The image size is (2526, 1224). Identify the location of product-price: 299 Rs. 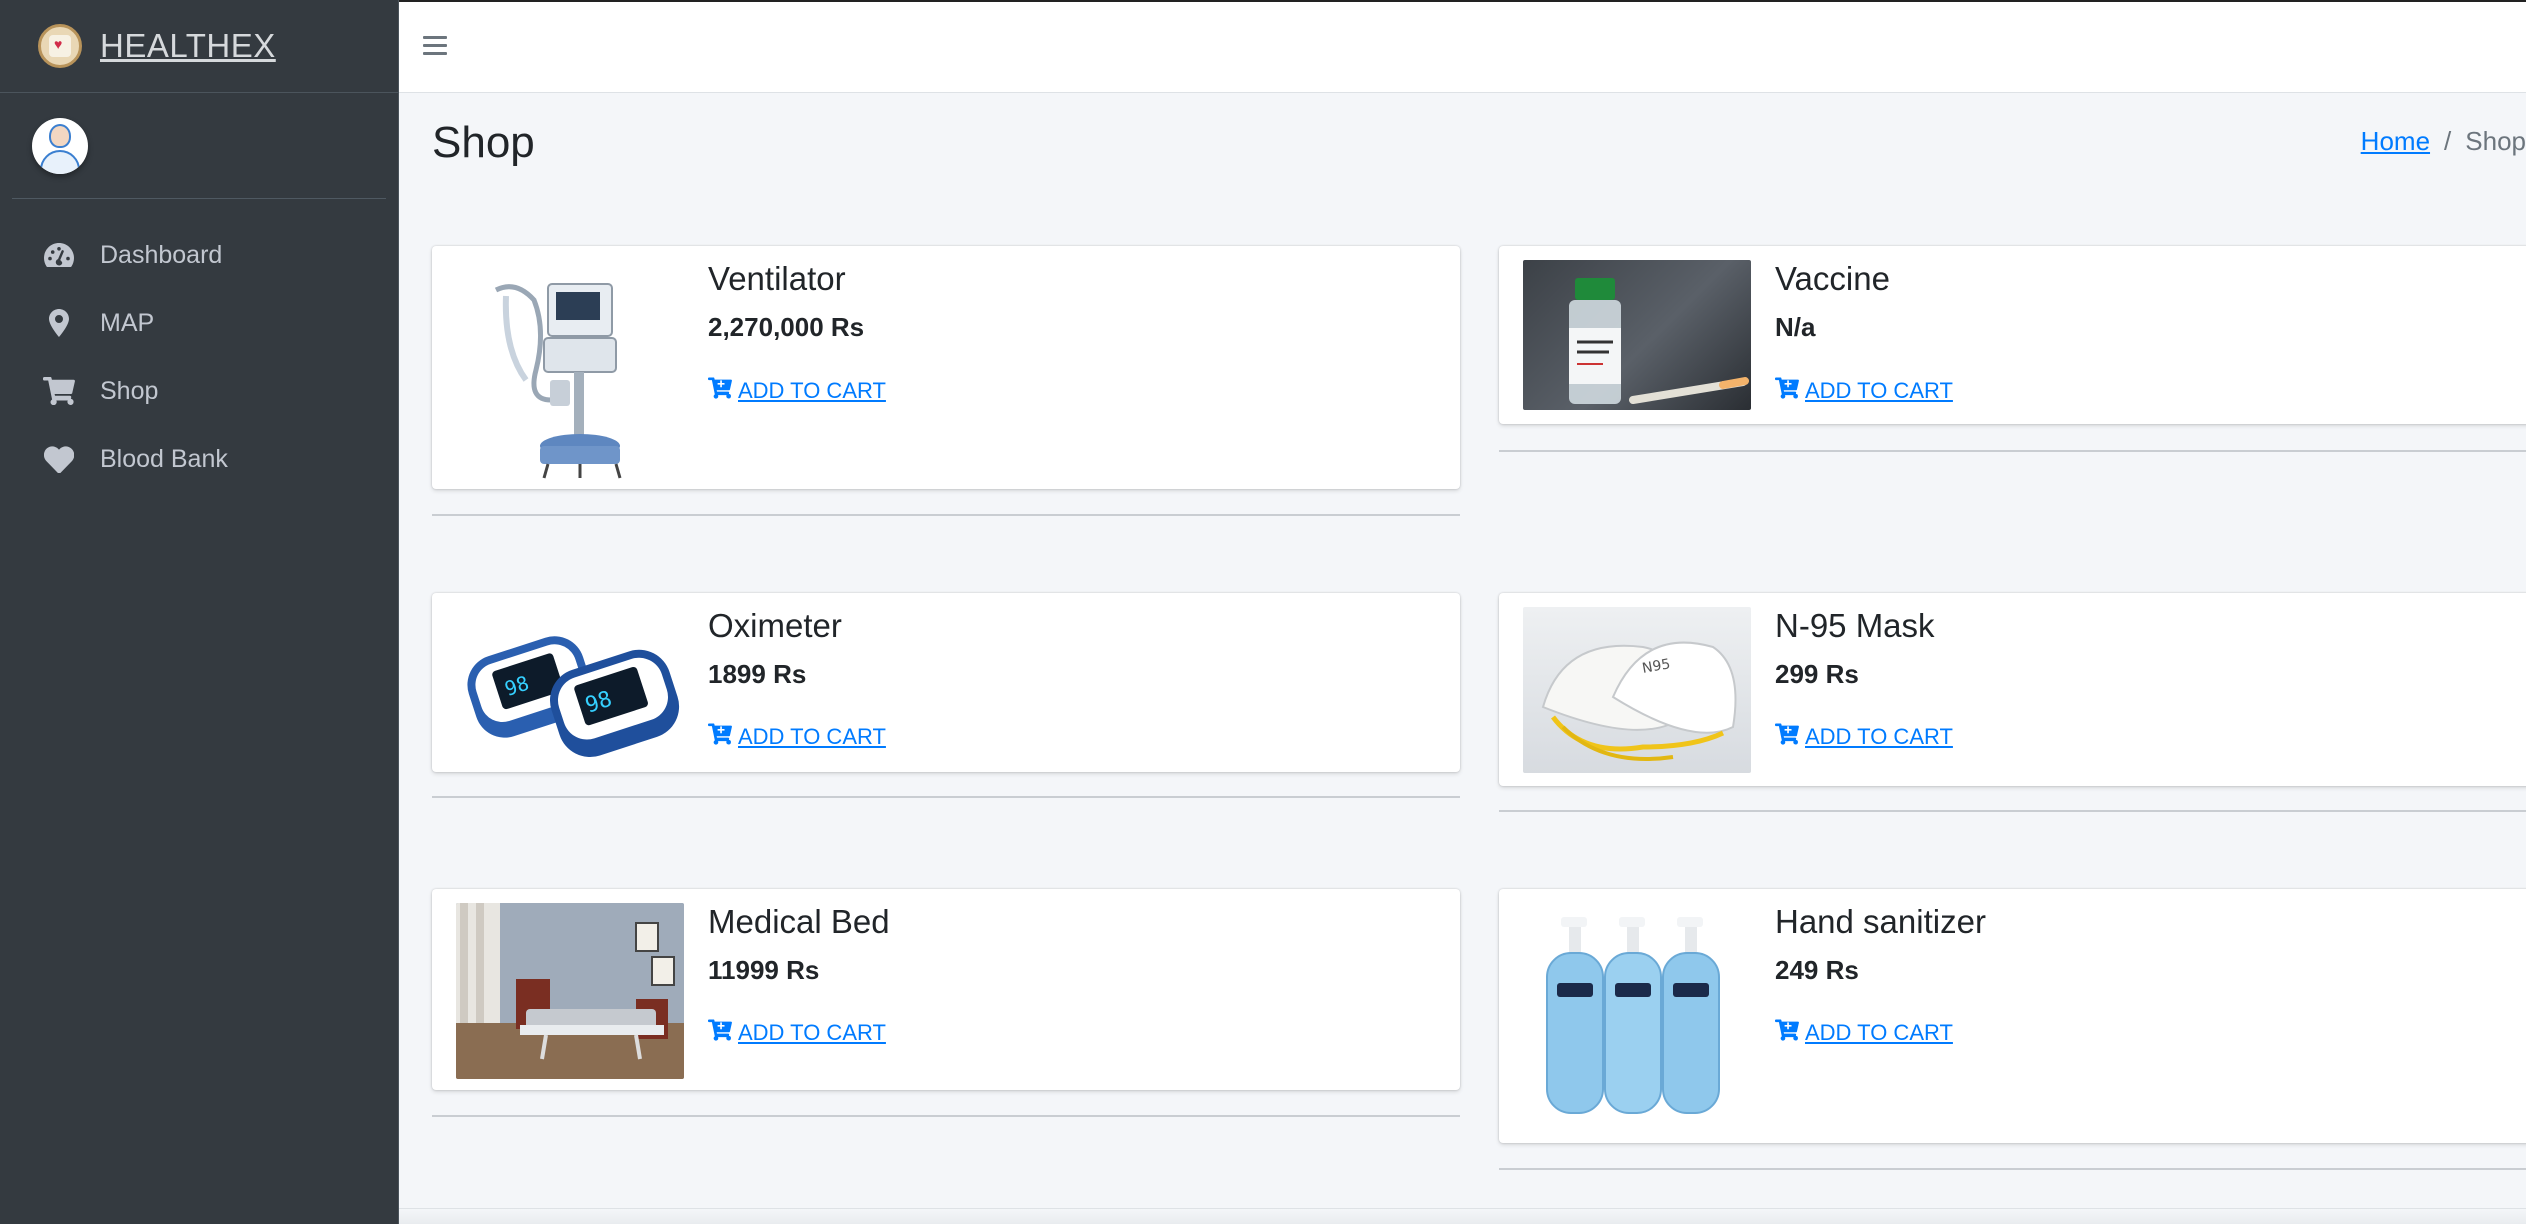
(1817, 674).